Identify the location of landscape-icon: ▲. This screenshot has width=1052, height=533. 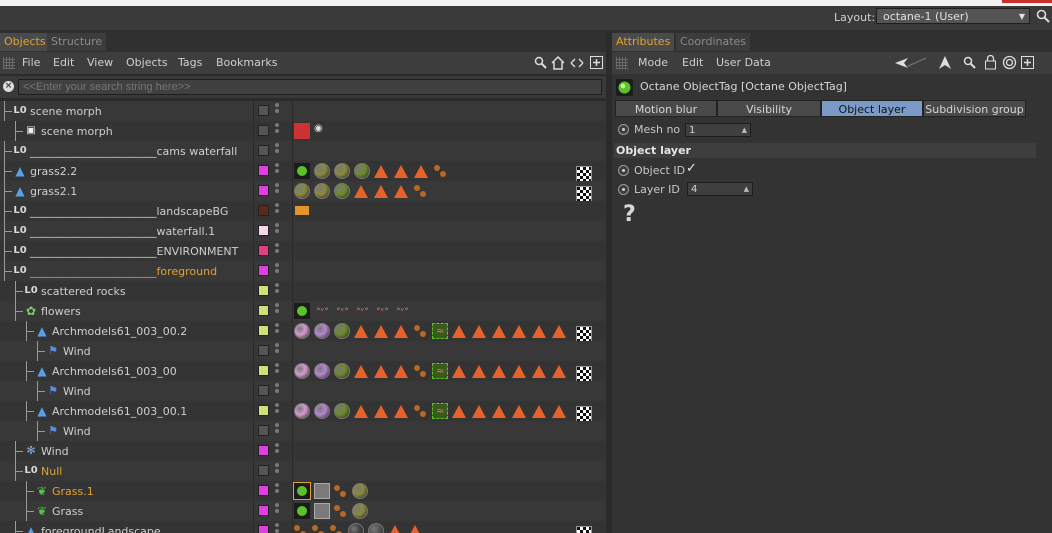
(20, 191).